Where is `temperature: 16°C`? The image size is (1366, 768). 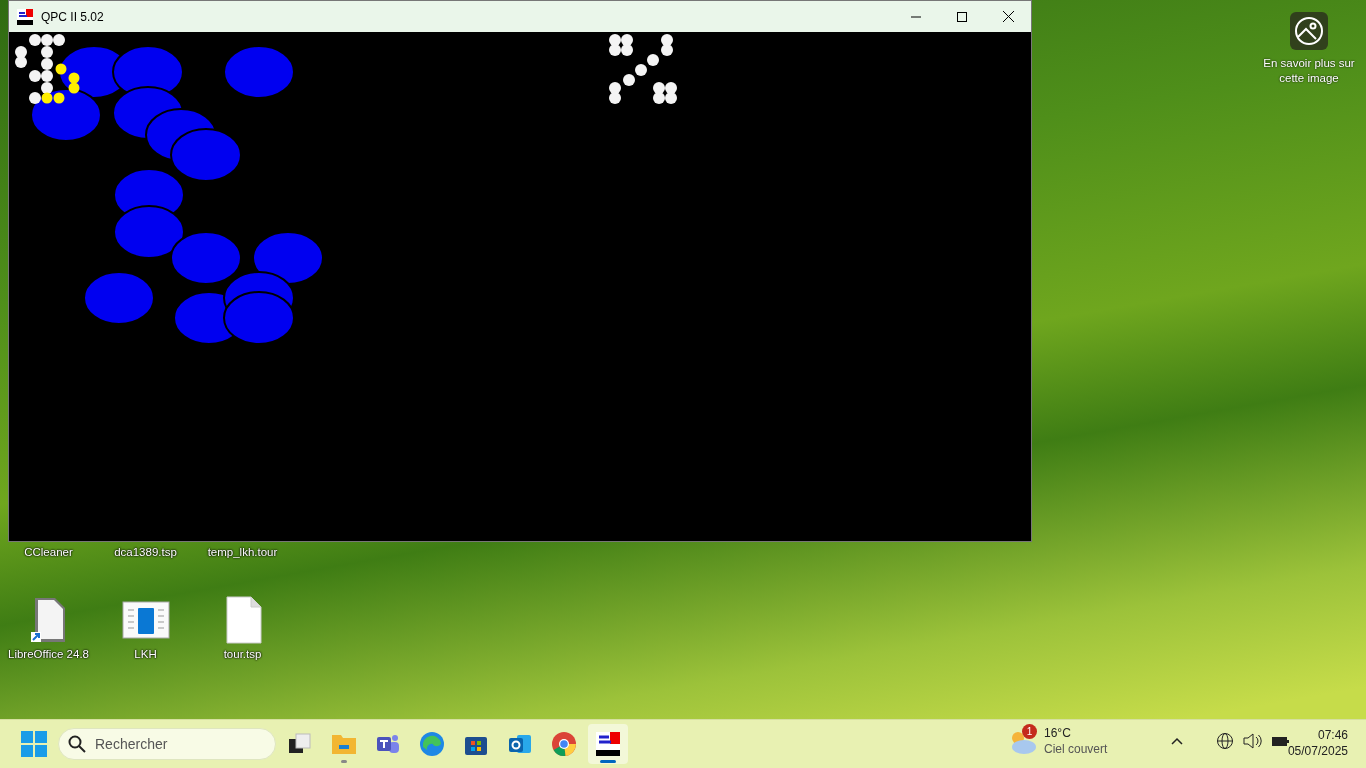
temperature: 16°C is located at coordinates (1058, 733).